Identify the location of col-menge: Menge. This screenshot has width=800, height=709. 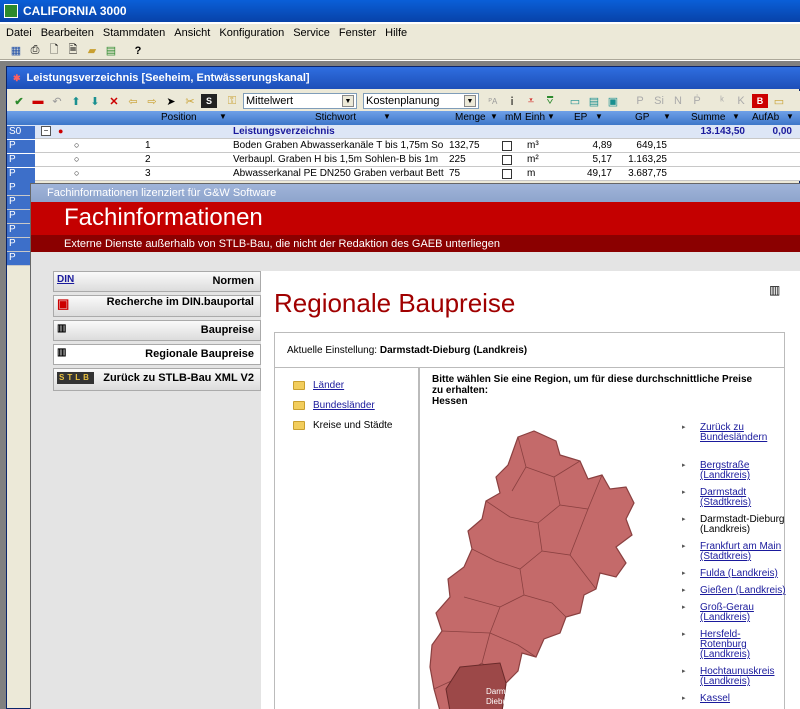
(470, 117).